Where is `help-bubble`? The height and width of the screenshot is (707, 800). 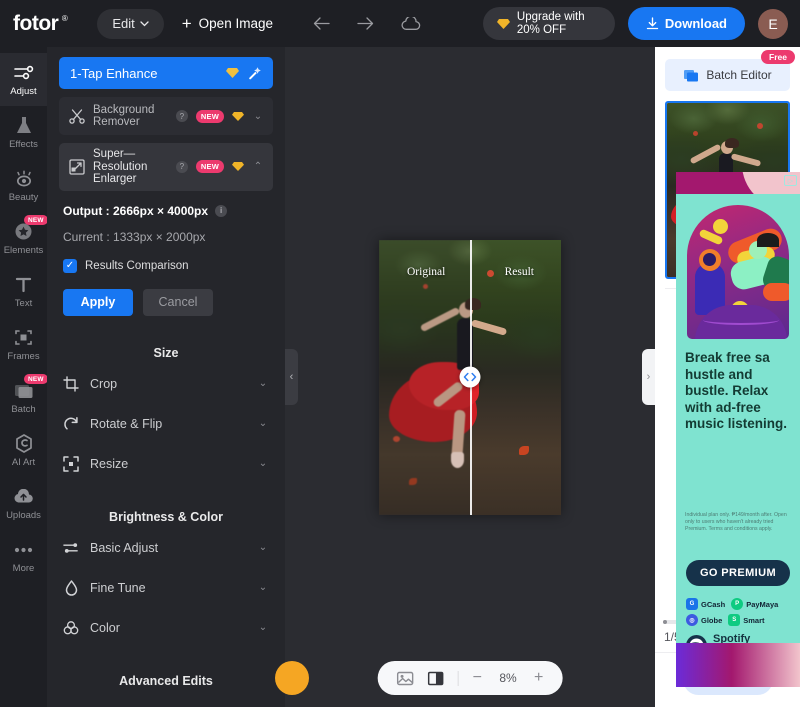 help-bubble is located at coordinates (292, 678).